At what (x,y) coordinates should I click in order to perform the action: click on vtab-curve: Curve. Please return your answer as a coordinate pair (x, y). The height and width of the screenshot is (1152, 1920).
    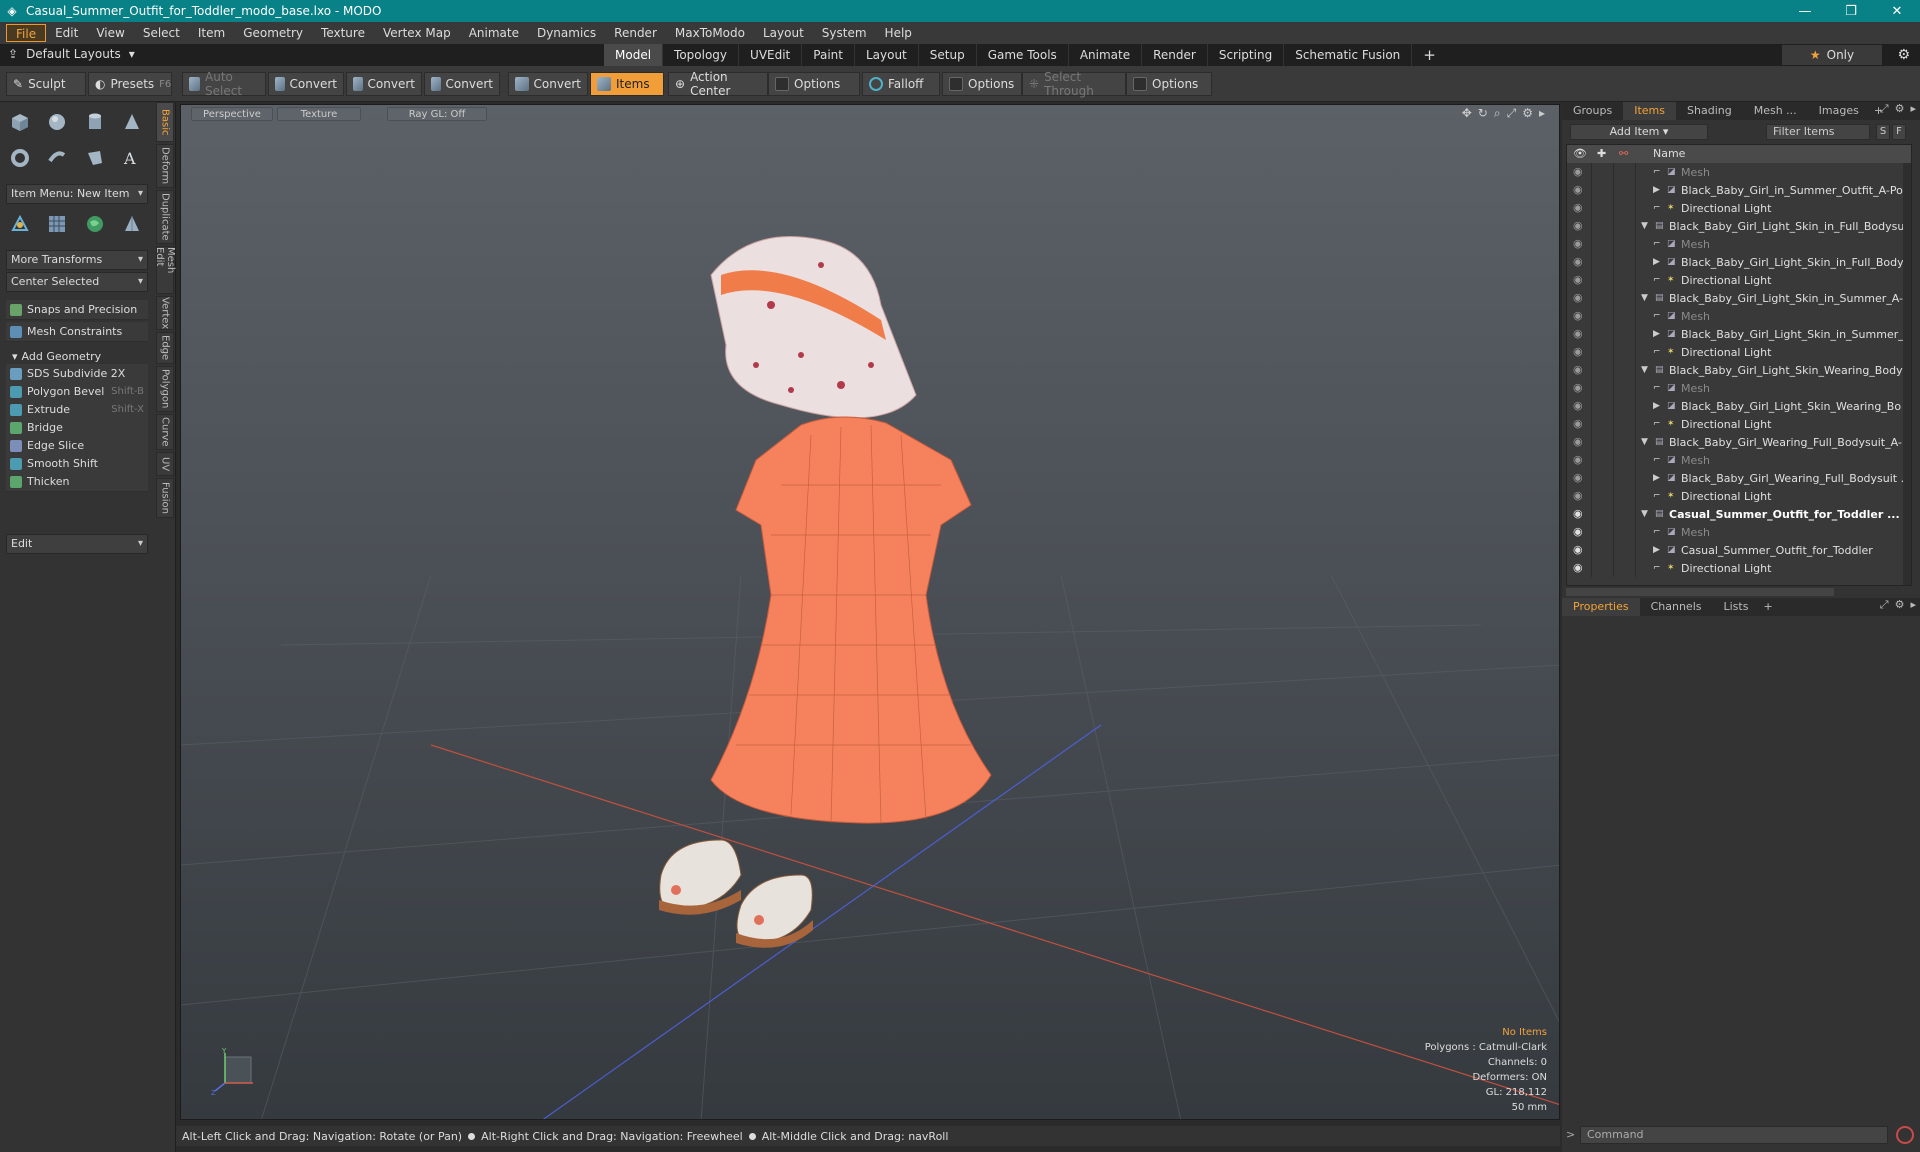
    Looking at the image, I should click on (165, 432).